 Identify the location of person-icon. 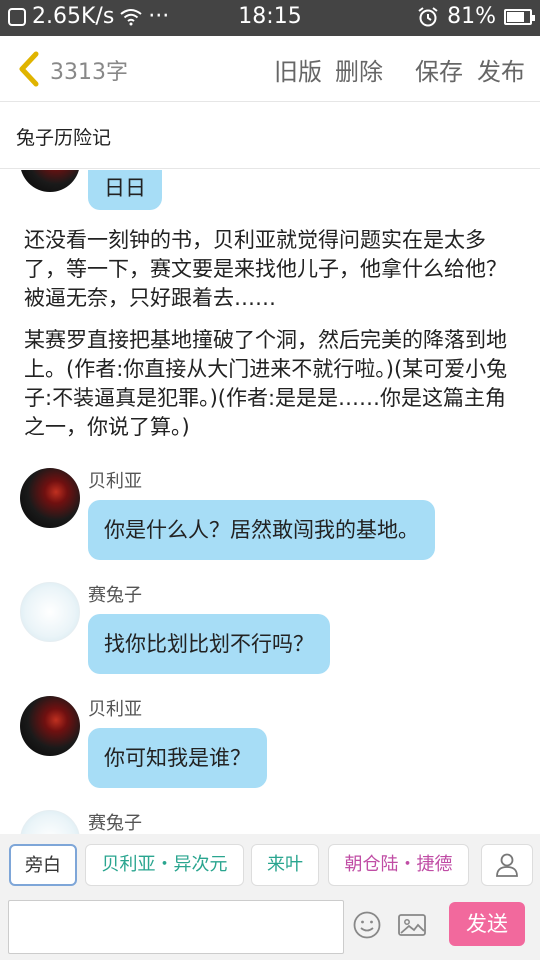
(507, 865).